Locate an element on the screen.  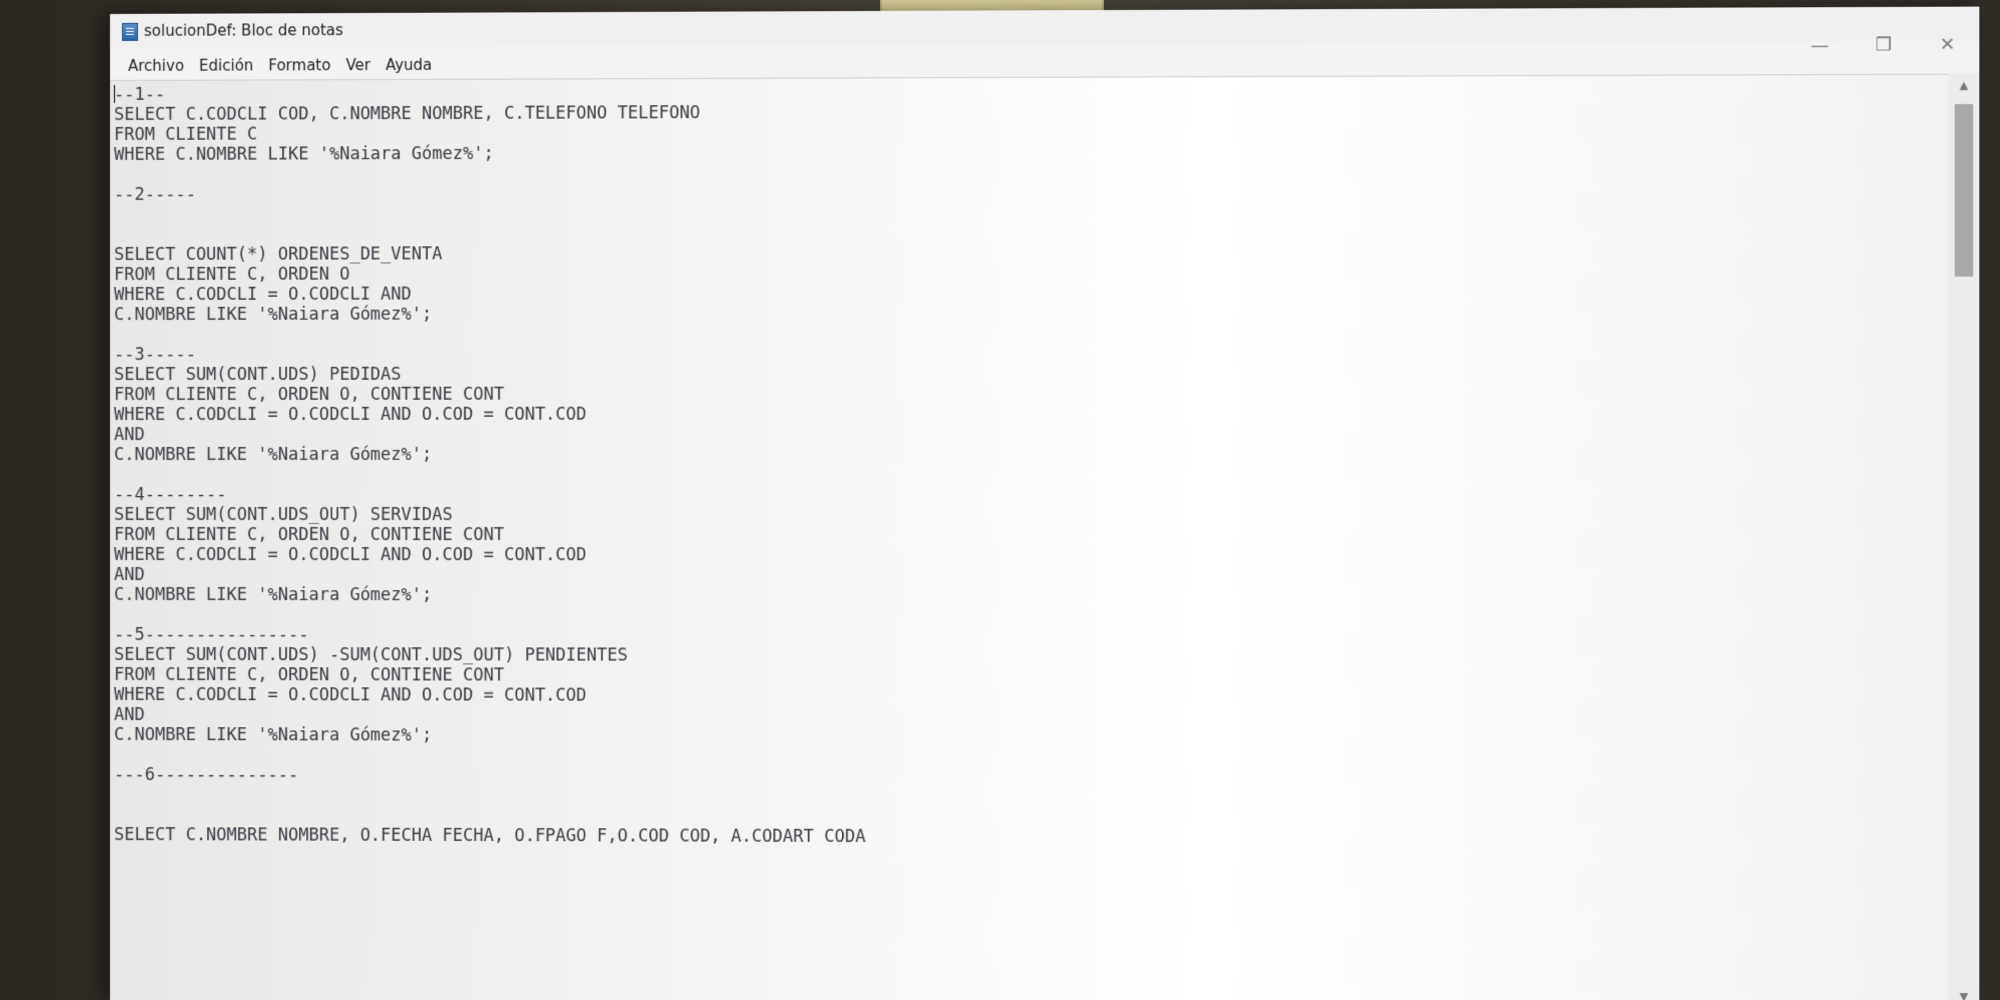
scroll-up-arrow-icon: ▲ is located at coordinates (1963, 85).